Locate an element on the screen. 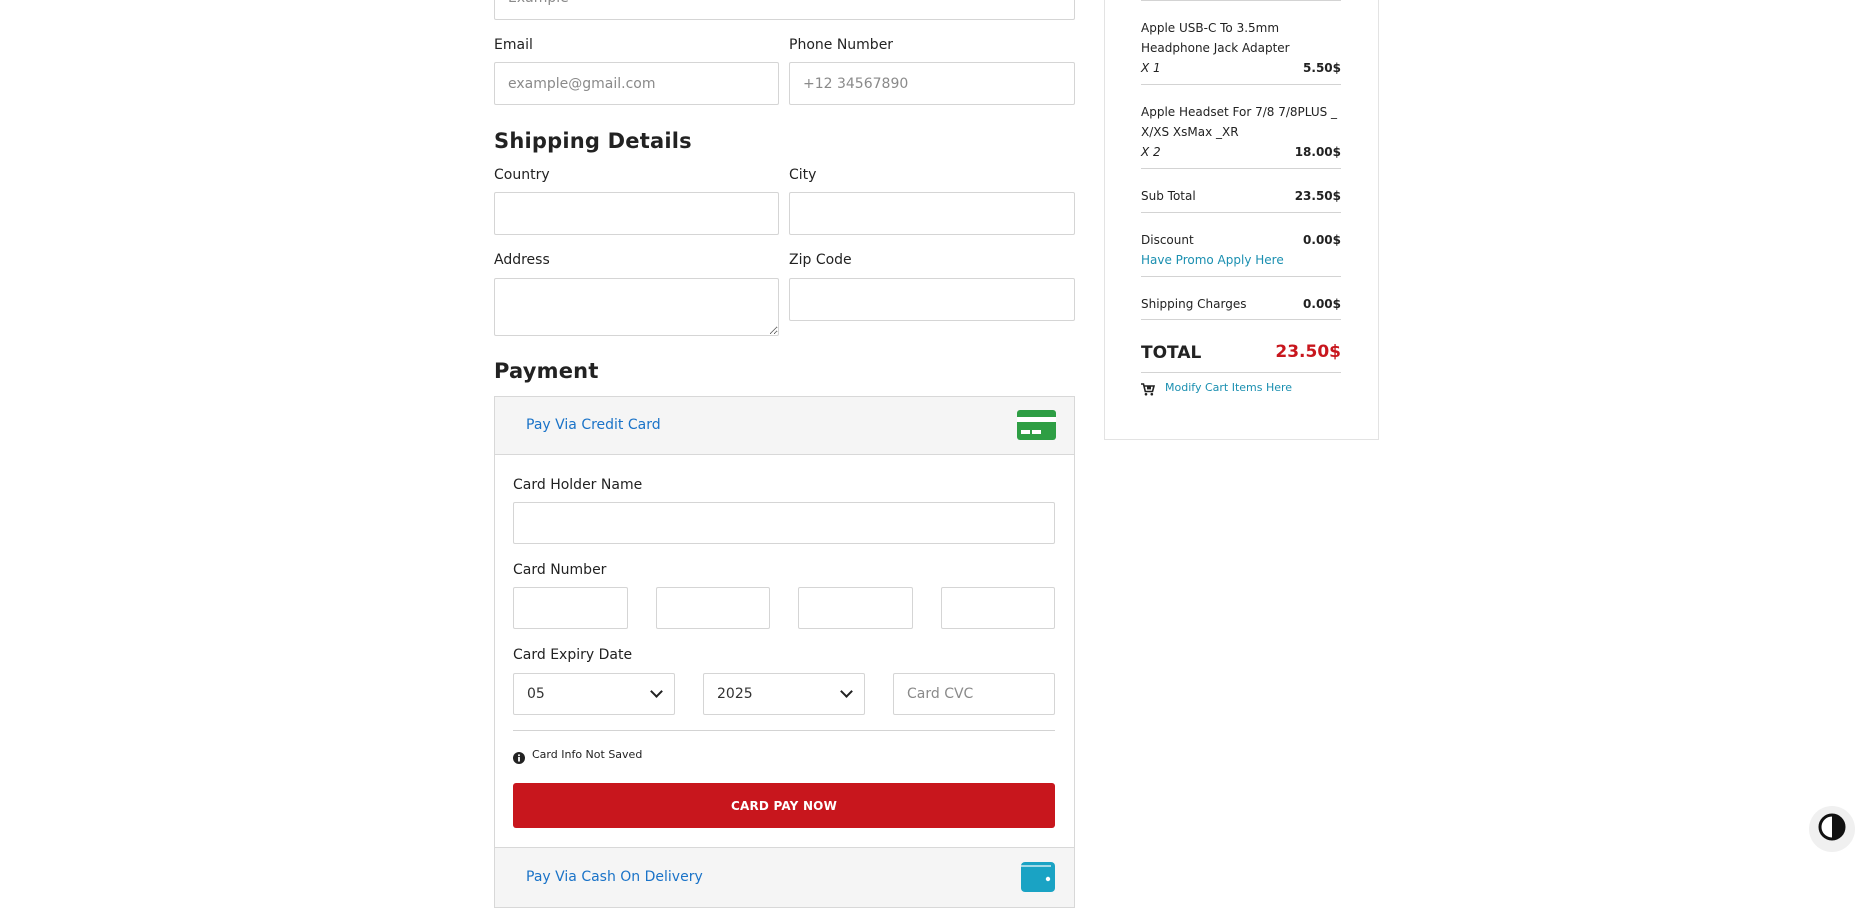  zip-label: Zip Code is located at coordinates (820, 260).